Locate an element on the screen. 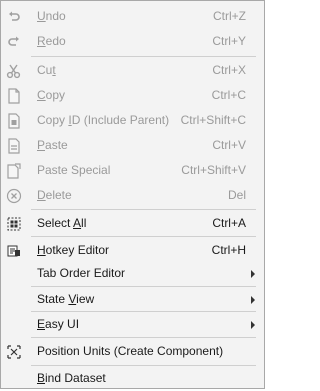 This screenshot has height=391, width=320. menu-item-copy-id-include-parent: Copy ID (Include Parent) Ctrl+Shift+C is located at coordinates (132, 120).